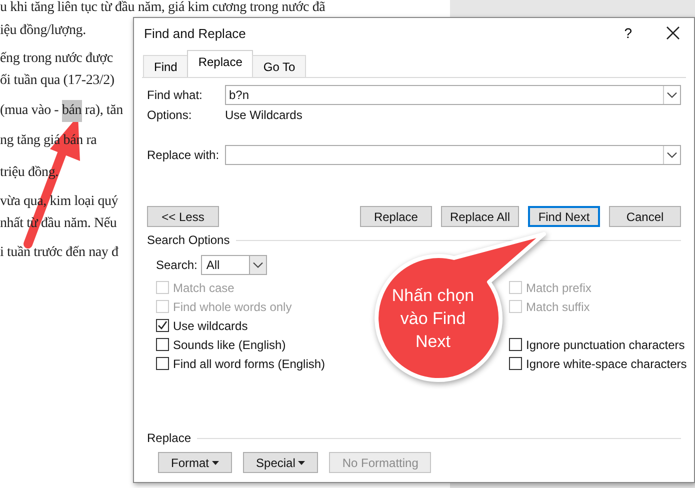 This screenshot has width=695, height=488. Describe the element at coordinates (56, 59) in the screenshot. I see `document-text: ếng trong nước được` at that location.